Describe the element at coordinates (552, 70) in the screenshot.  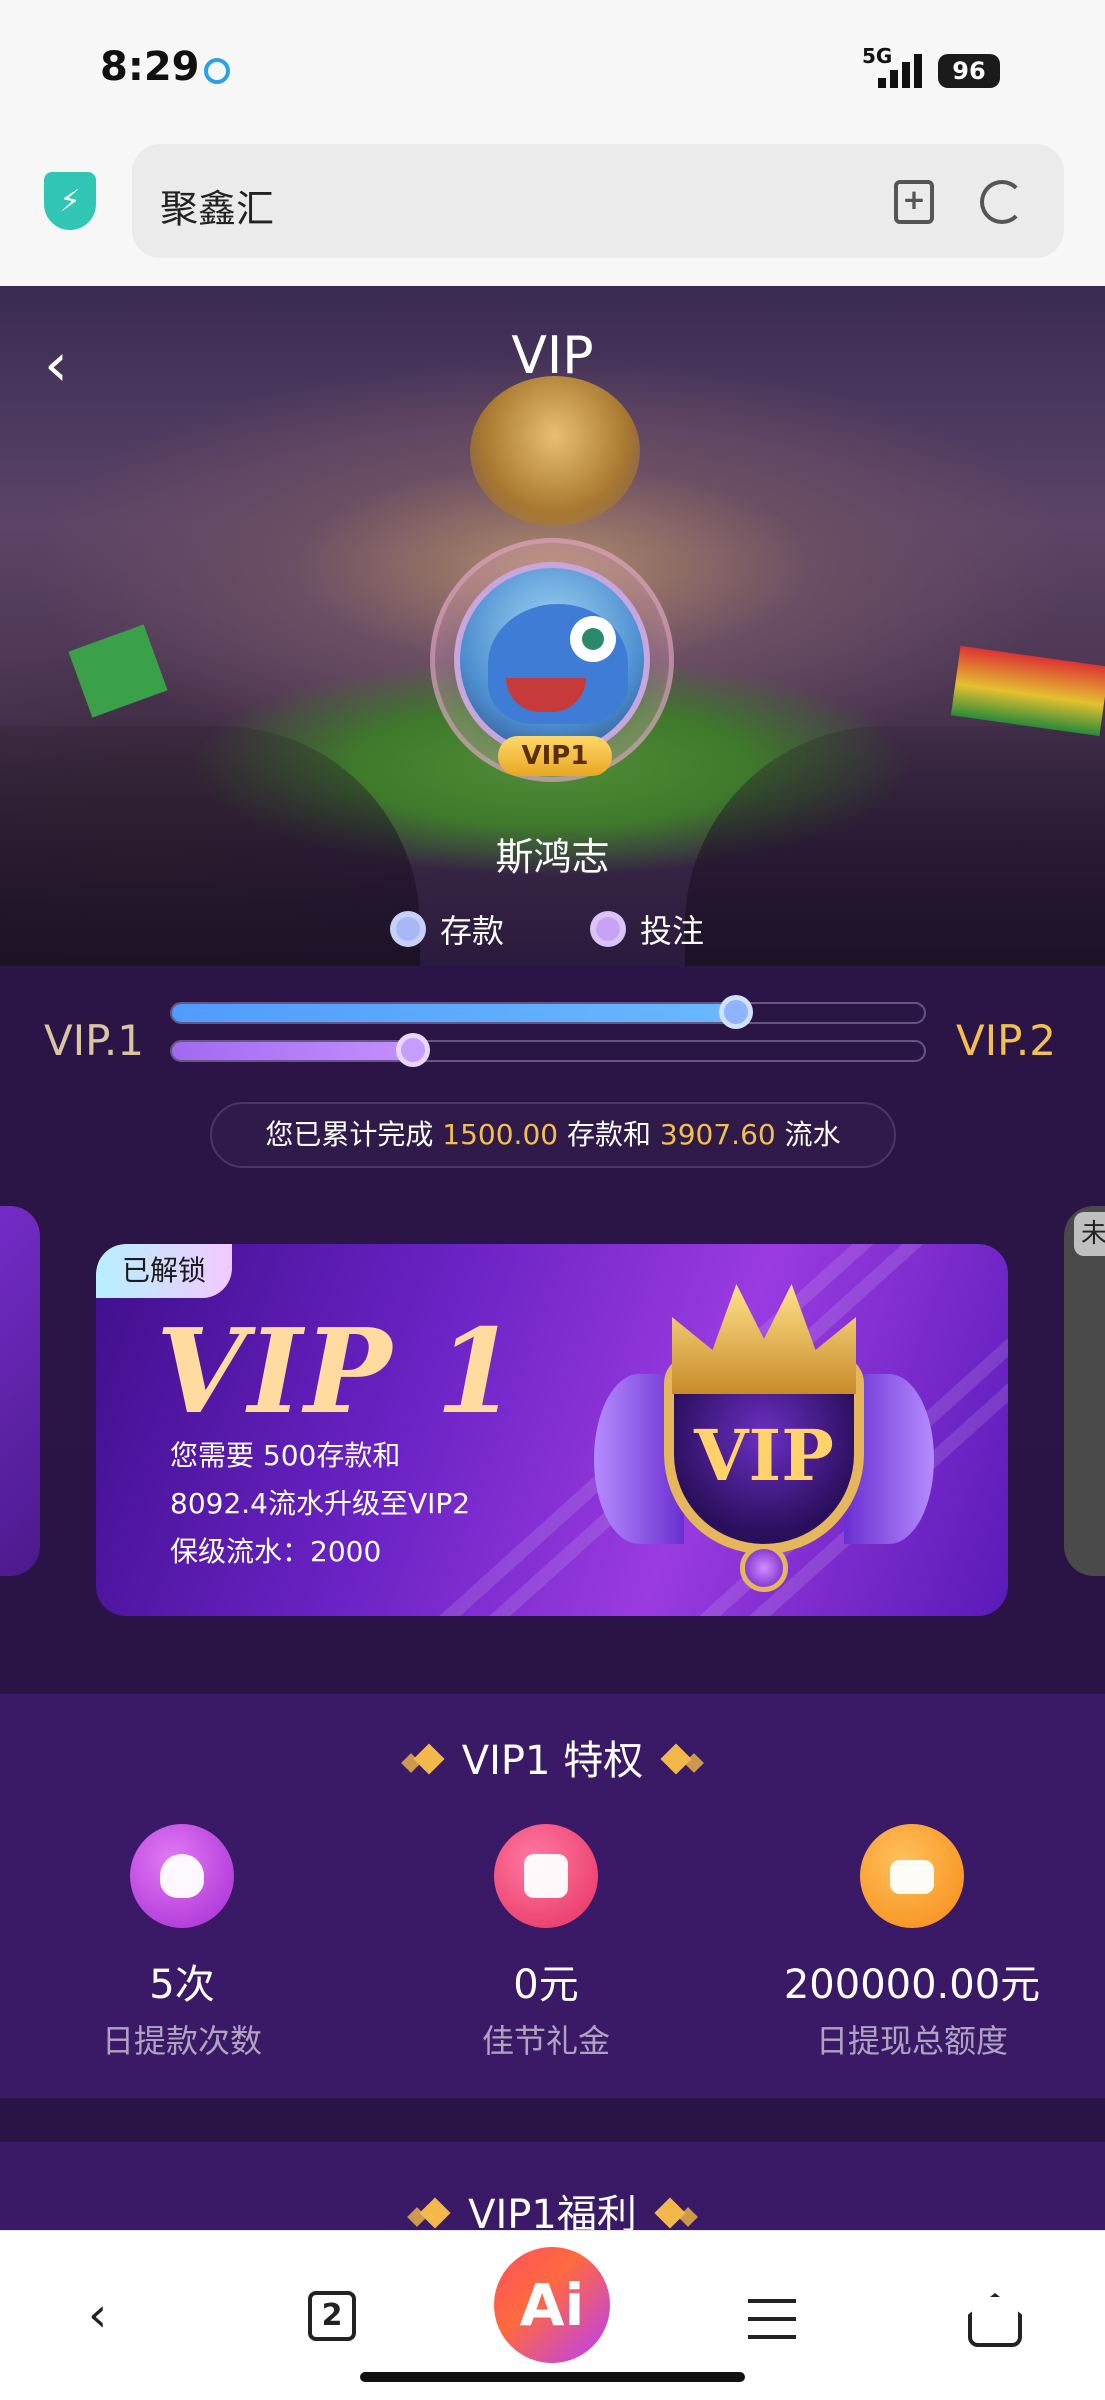
I see `status-bar: 8:29 5G 96` at that location.